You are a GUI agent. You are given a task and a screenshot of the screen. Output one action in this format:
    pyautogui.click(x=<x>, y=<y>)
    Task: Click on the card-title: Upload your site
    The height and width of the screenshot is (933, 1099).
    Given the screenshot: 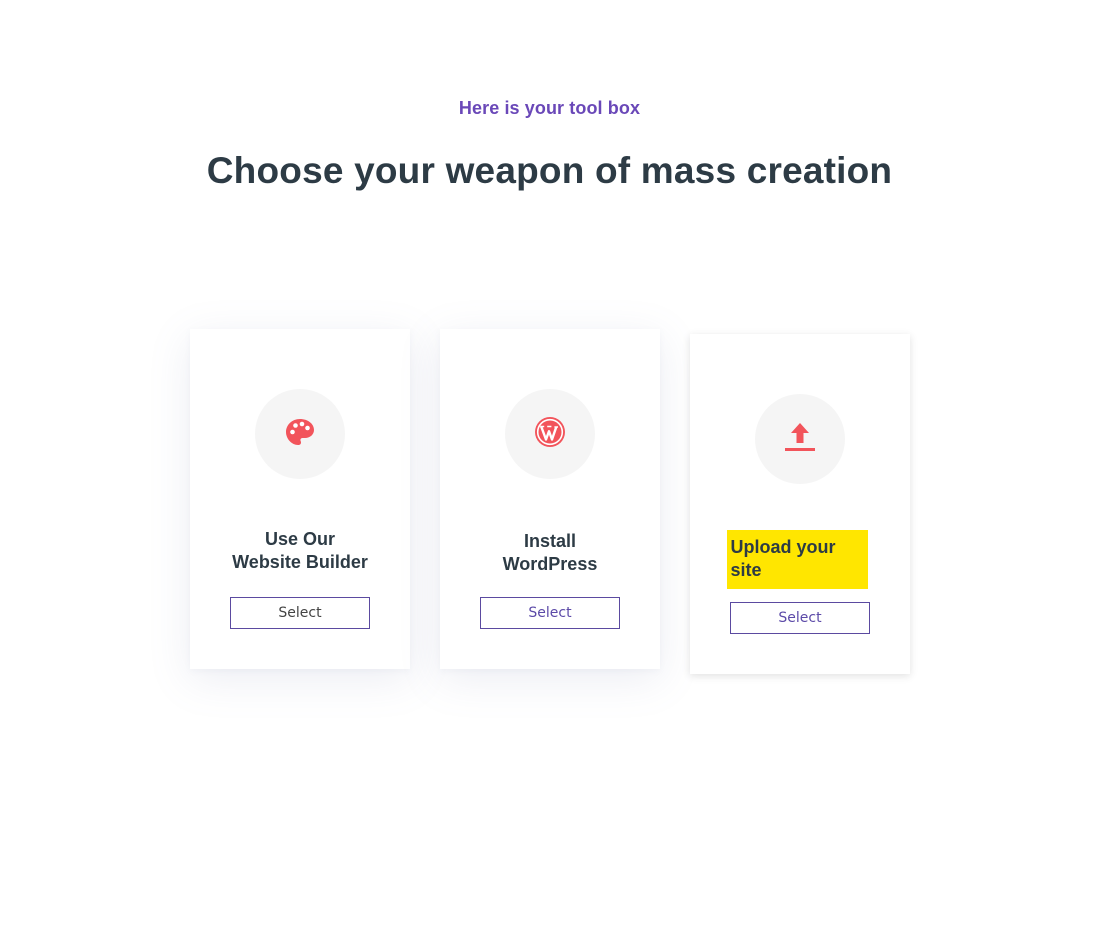 What is the action you would take?
    pyautogui.click(x=800, y=559)
    